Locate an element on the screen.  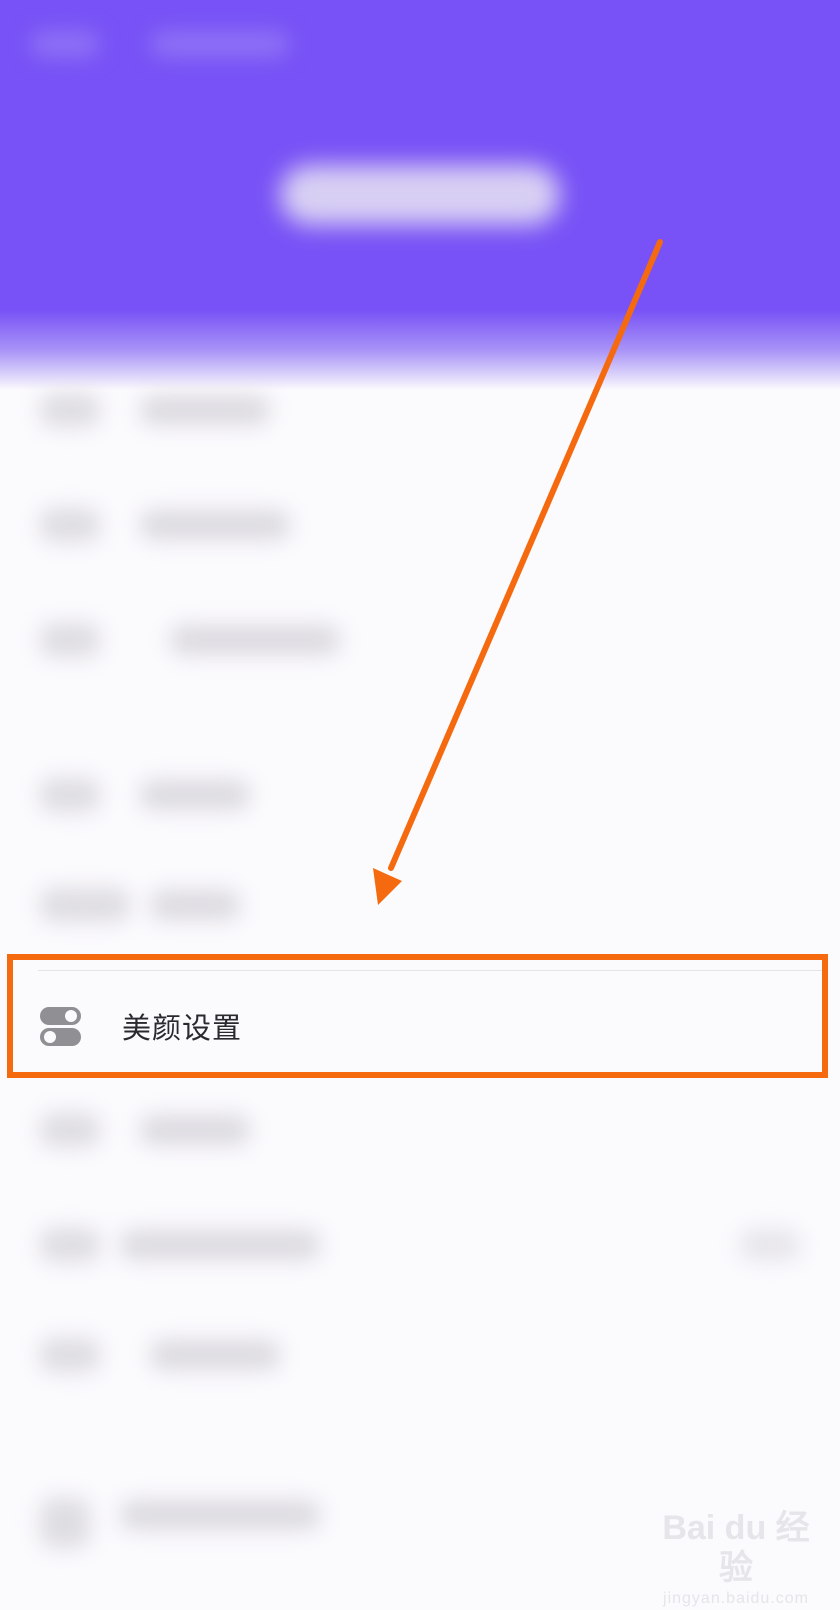
watermark: Bai du 经验 jingyan.baidu.com is located at coordinates (736, 1557).